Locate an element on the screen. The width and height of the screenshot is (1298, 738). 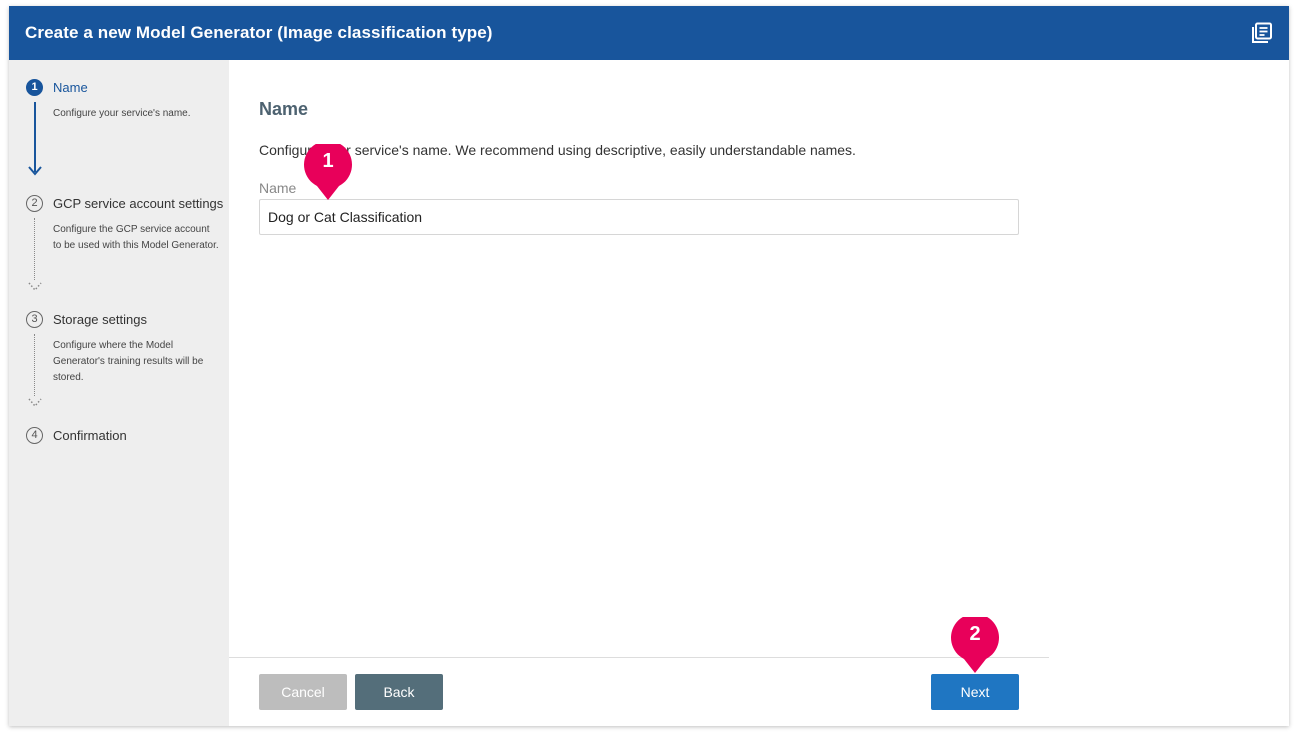
annotation-marker-2: 2 is located at coordinates (975, 643).